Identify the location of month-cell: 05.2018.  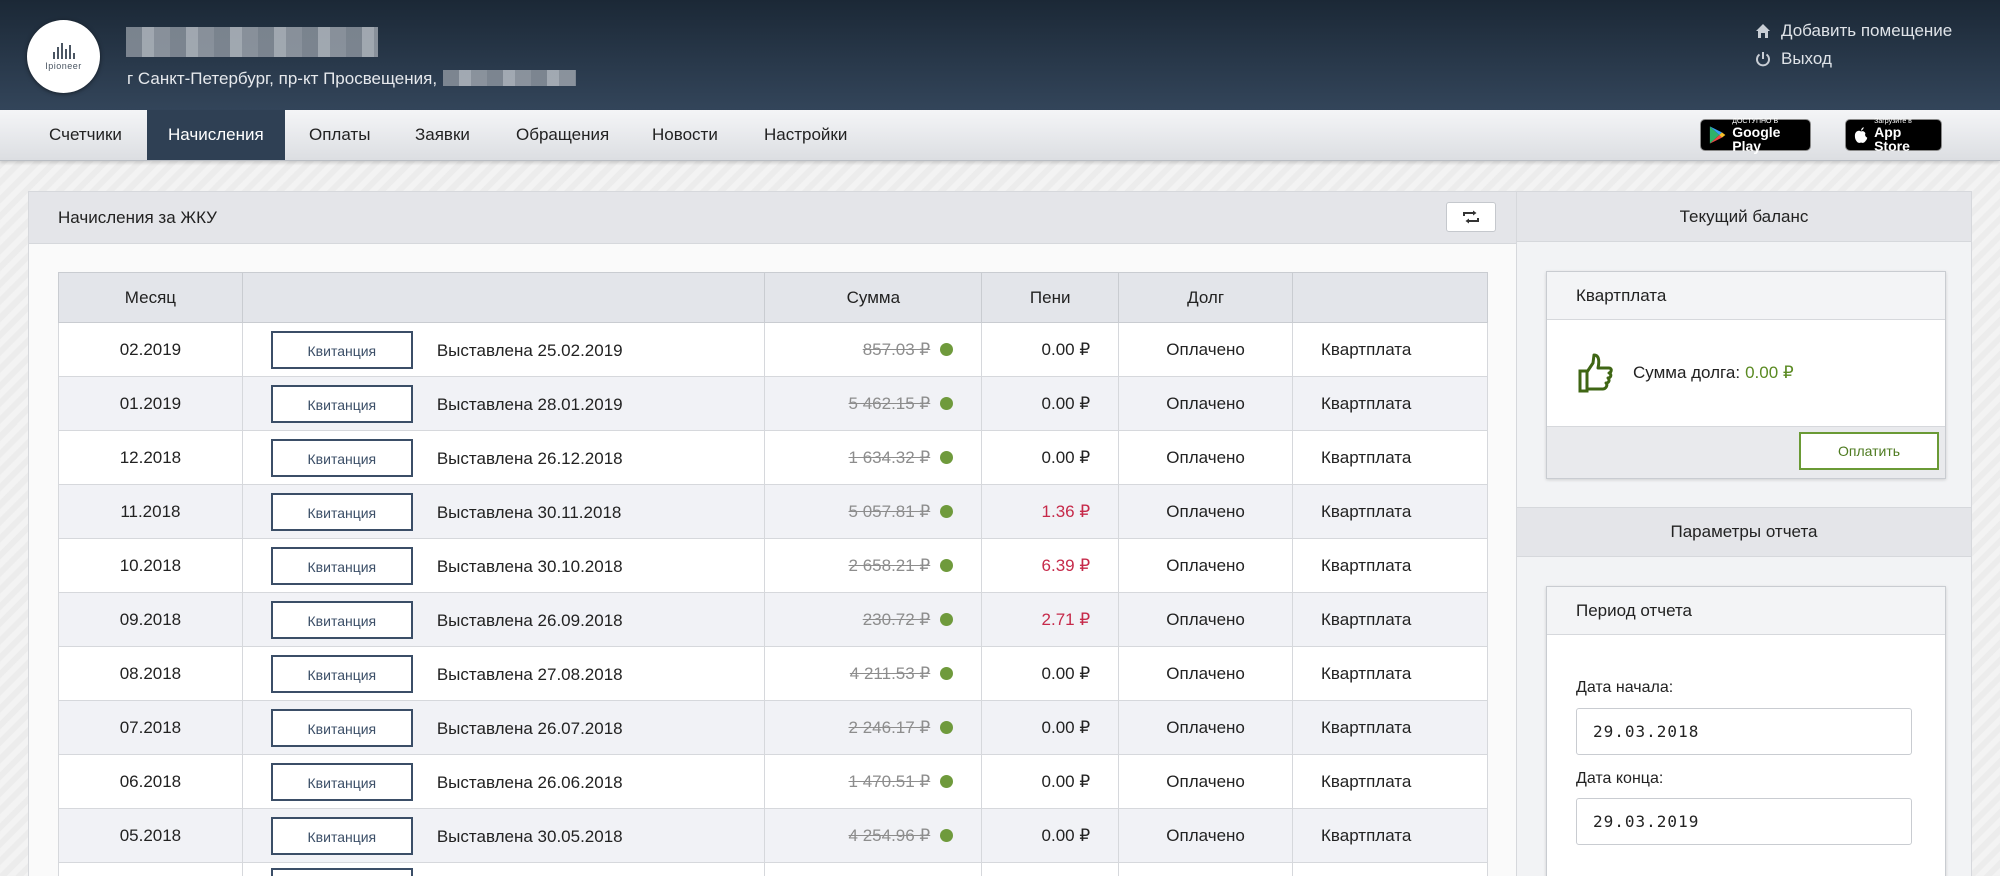
(150, 835).